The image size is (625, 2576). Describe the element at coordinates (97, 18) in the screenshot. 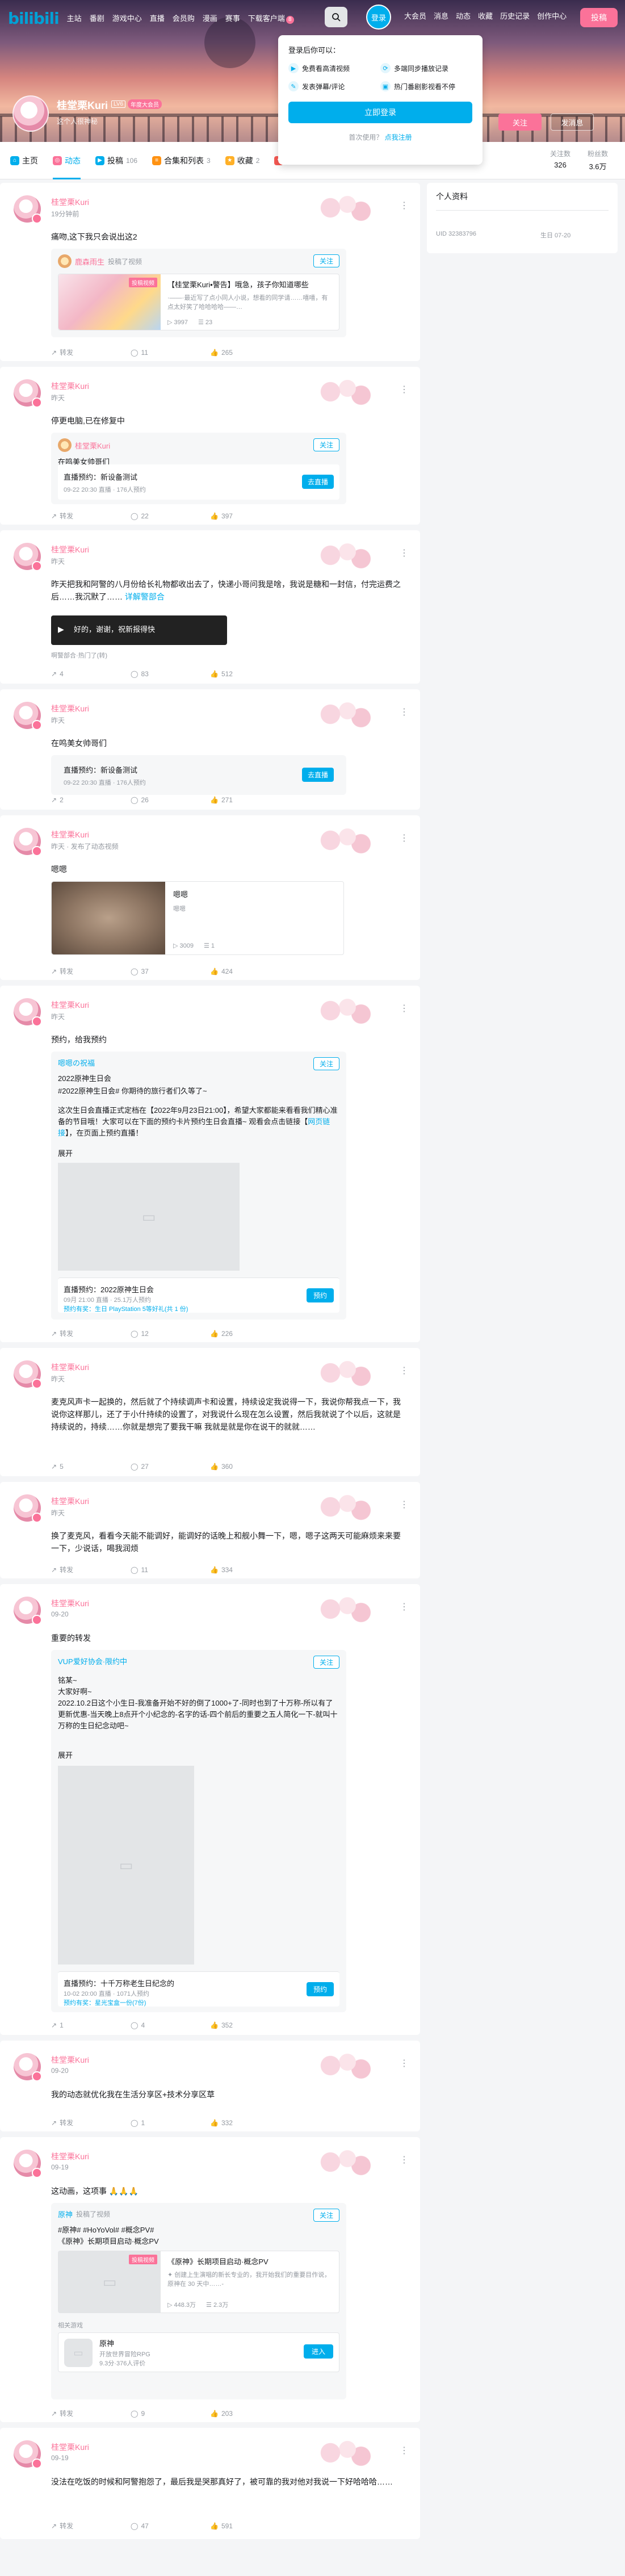

I see `nav-anime: 番剧` at that location.